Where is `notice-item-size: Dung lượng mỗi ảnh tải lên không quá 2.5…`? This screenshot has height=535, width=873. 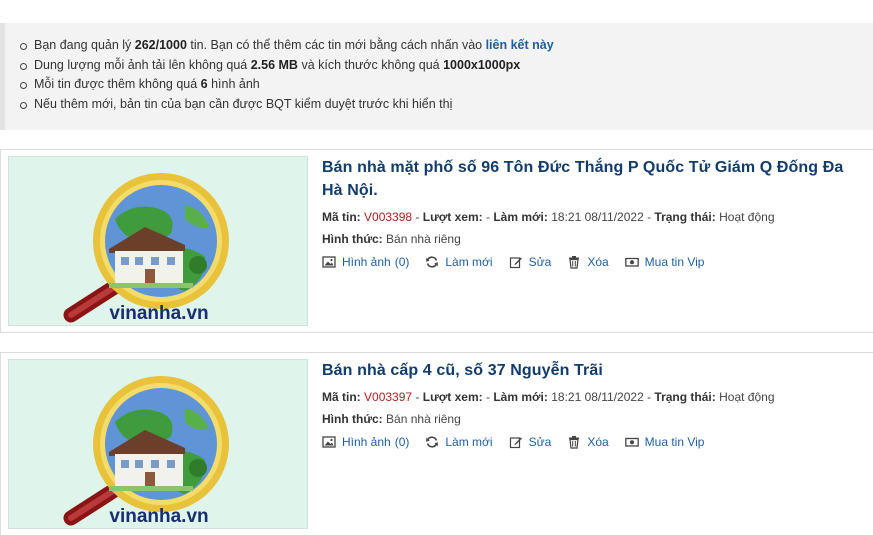
notice-item-size: Dung lượng mỗi ảnh tải lên không quá 2.5… is located at coordinates (445, 66).